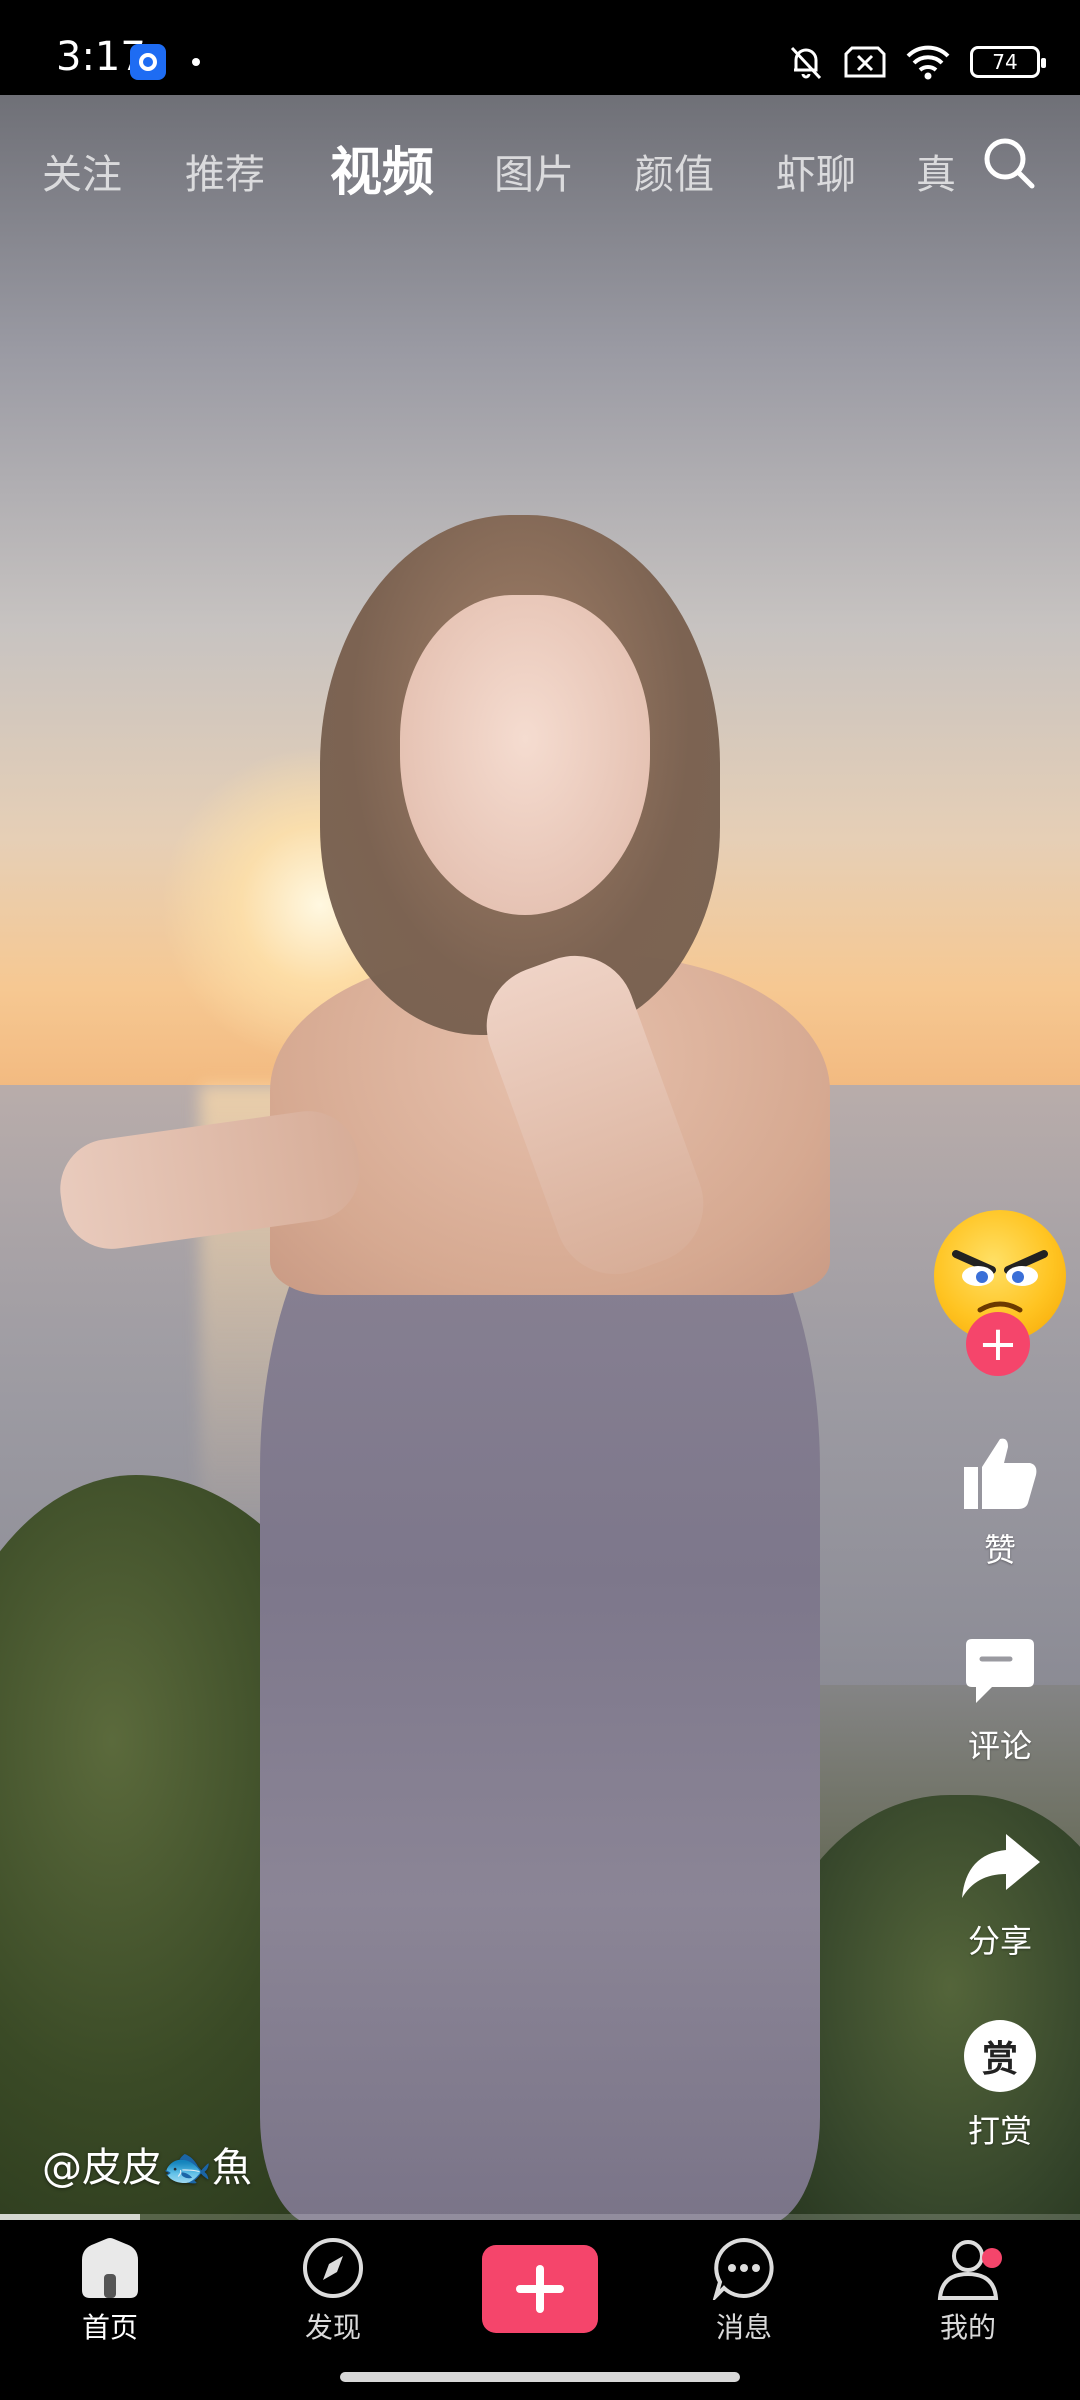 This screenshot has height=2400, width=1080. What do you see at coordinates (540, 2377) in the screenshot?
I see `home-indicator` at bounding box center [540, 2377].